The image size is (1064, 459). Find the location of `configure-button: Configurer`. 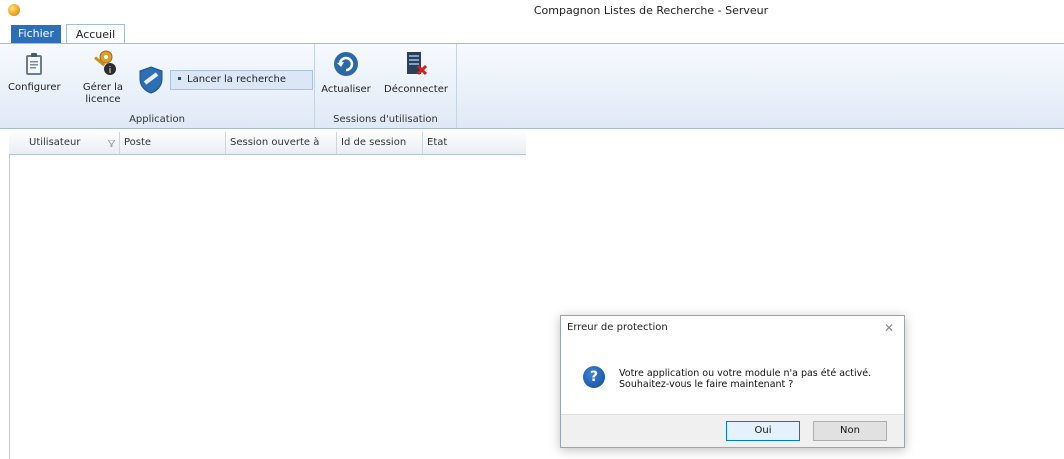

configure-button: Configurer is located at coordinates (34, 73).